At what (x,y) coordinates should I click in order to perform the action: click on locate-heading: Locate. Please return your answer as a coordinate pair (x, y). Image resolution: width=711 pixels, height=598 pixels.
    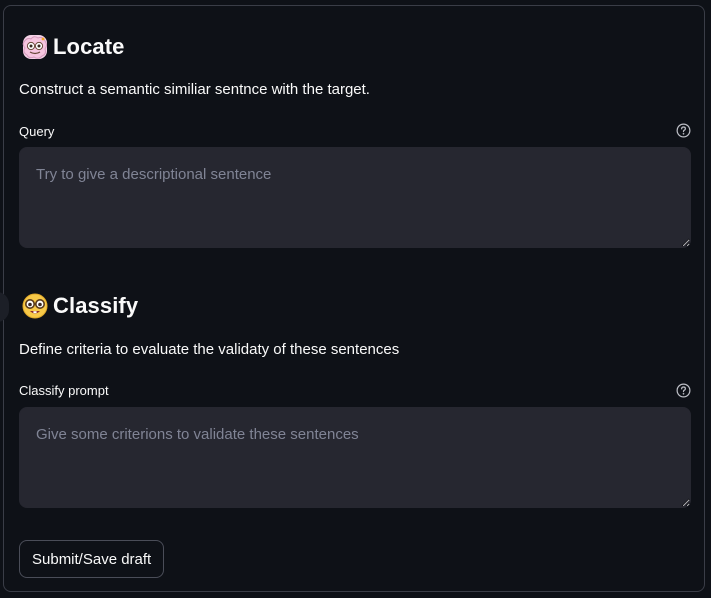
    Looking at the image, I should click on (73, 47).